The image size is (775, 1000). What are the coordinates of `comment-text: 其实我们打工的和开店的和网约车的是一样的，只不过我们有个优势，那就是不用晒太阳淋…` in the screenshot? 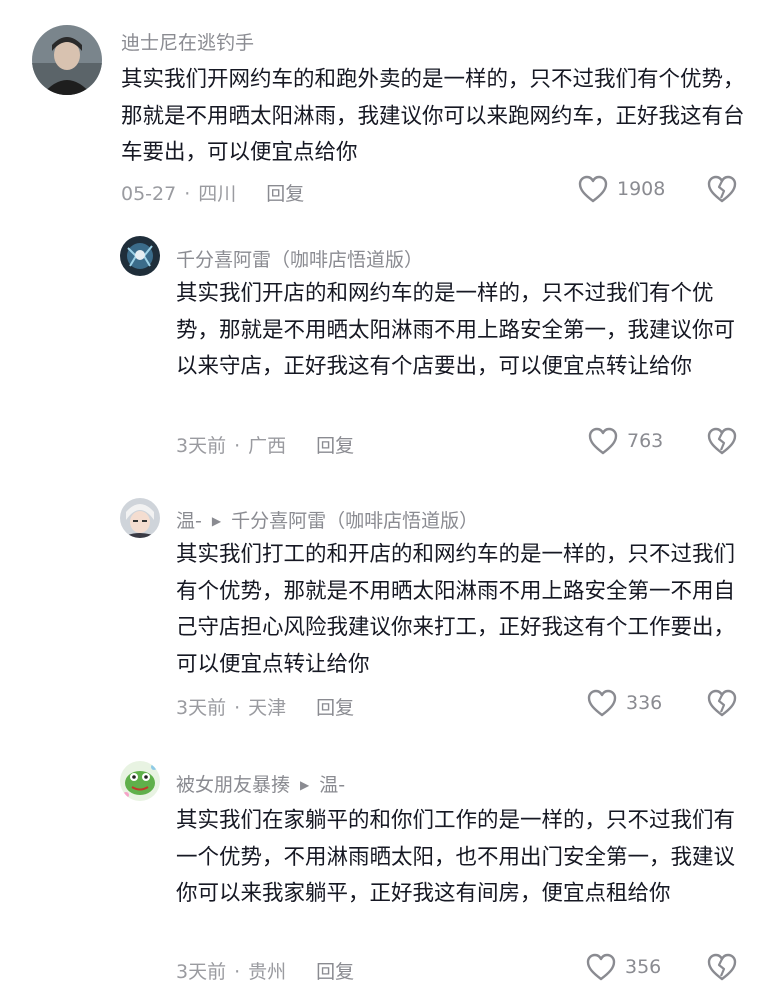 It's located at (456, 609).